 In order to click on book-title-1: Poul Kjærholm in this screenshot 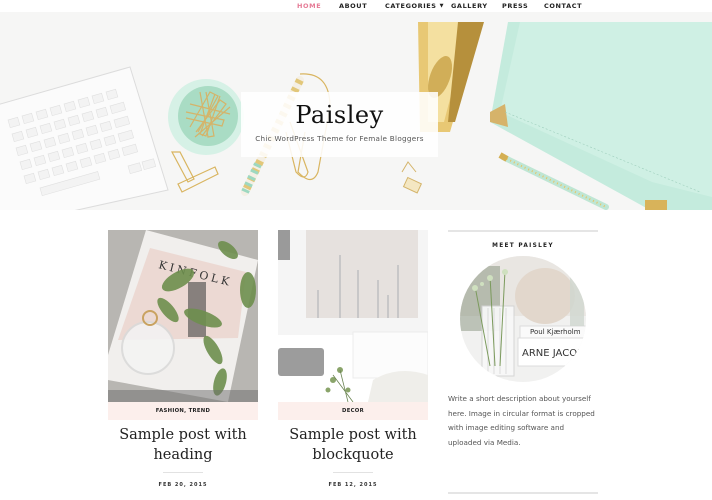, I will do `click(555, 332)`.